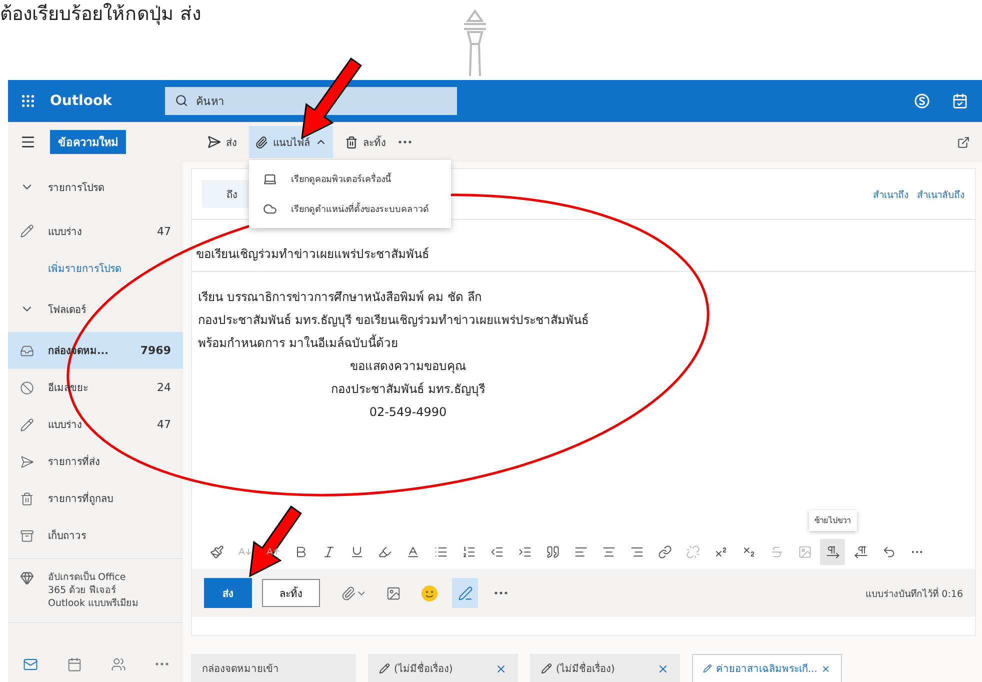  I want to click on paintbrush-icon, so click(217, 552).